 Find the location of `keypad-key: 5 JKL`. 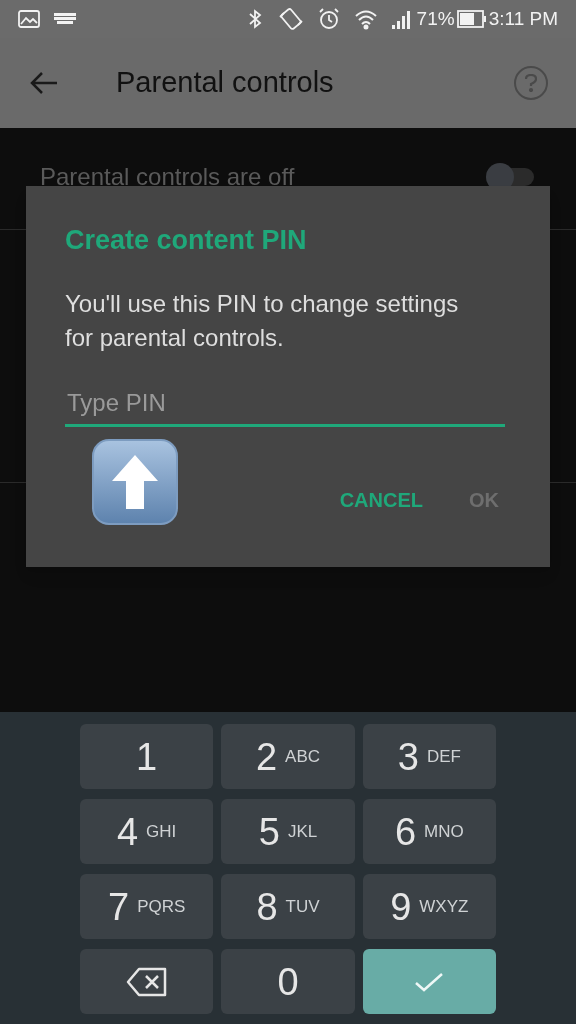

keypad-key: 5 JKL is located at coordinates (288, 831).